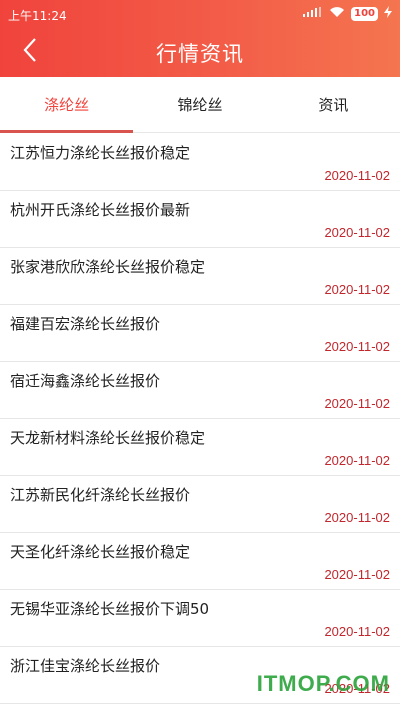  I want to click on tab-polyester: 涤纶丝, so click(67, 105).